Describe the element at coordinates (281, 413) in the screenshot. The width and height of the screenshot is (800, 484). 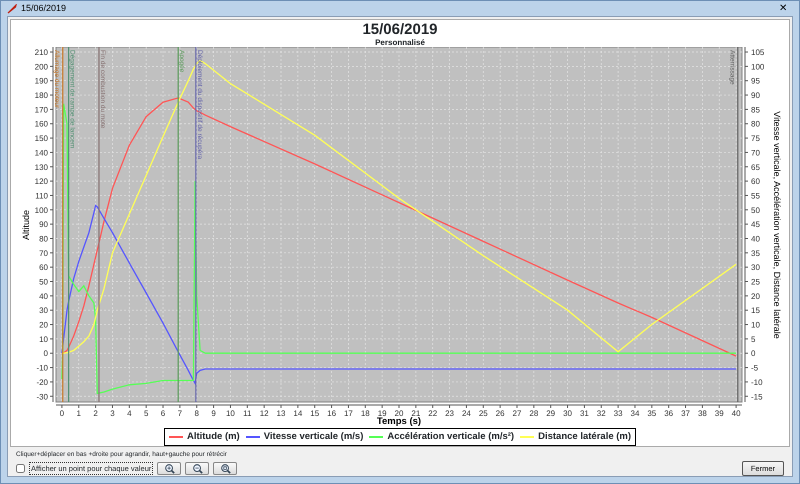
I see `tick-label: 13` at that location.